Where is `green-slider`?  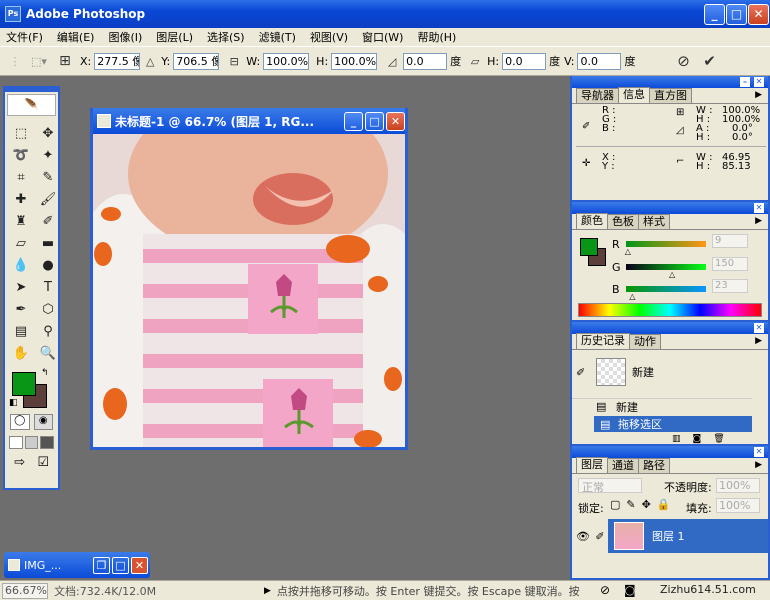
green-slider is located at coordinates (666, 267).